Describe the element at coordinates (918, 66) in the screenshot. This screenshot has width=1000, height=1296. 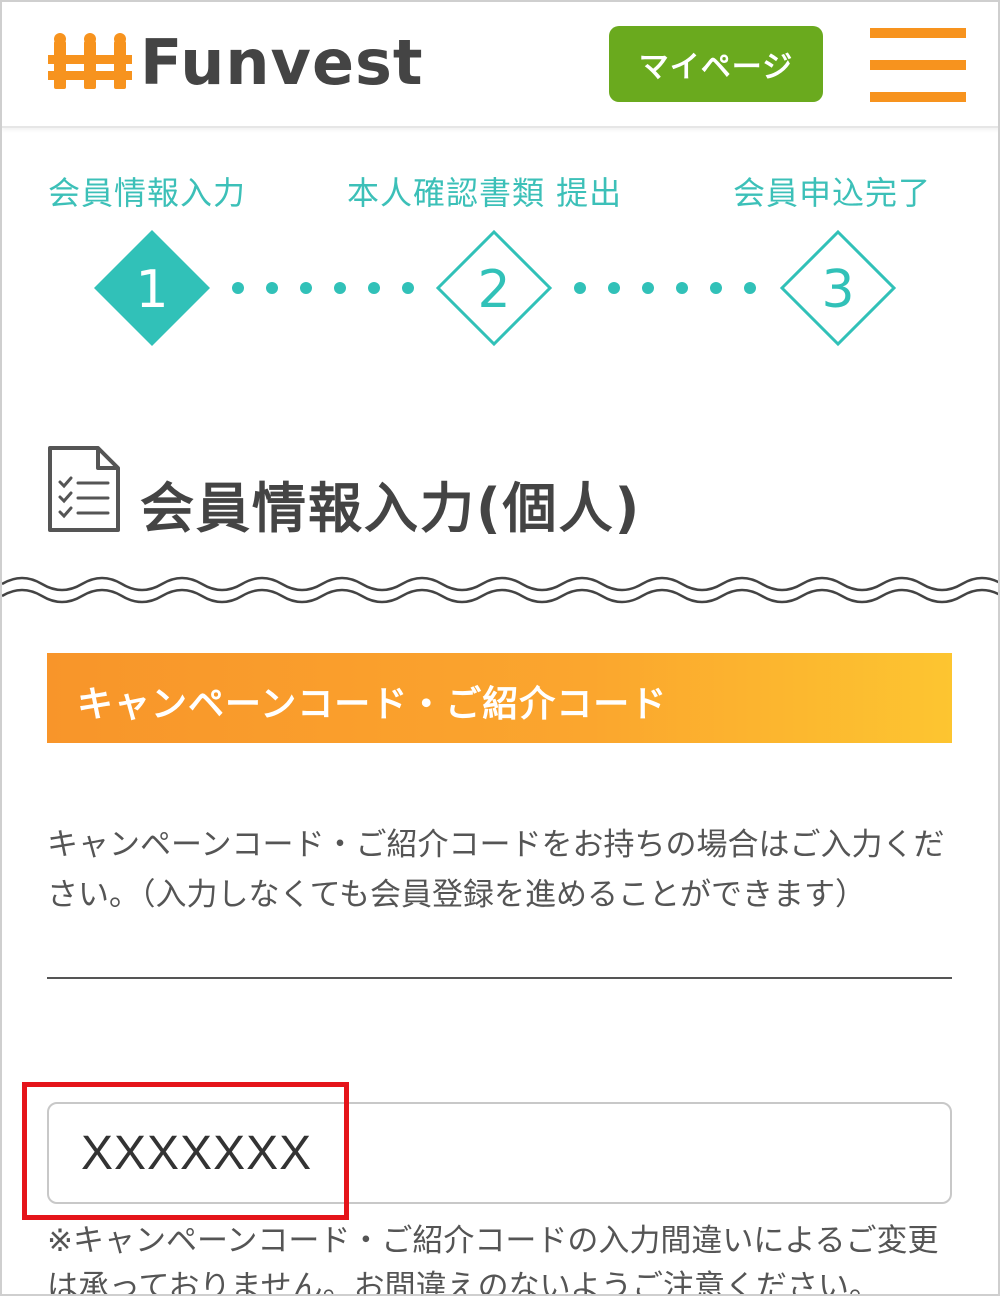
I see `hamburger-icon` at that location.